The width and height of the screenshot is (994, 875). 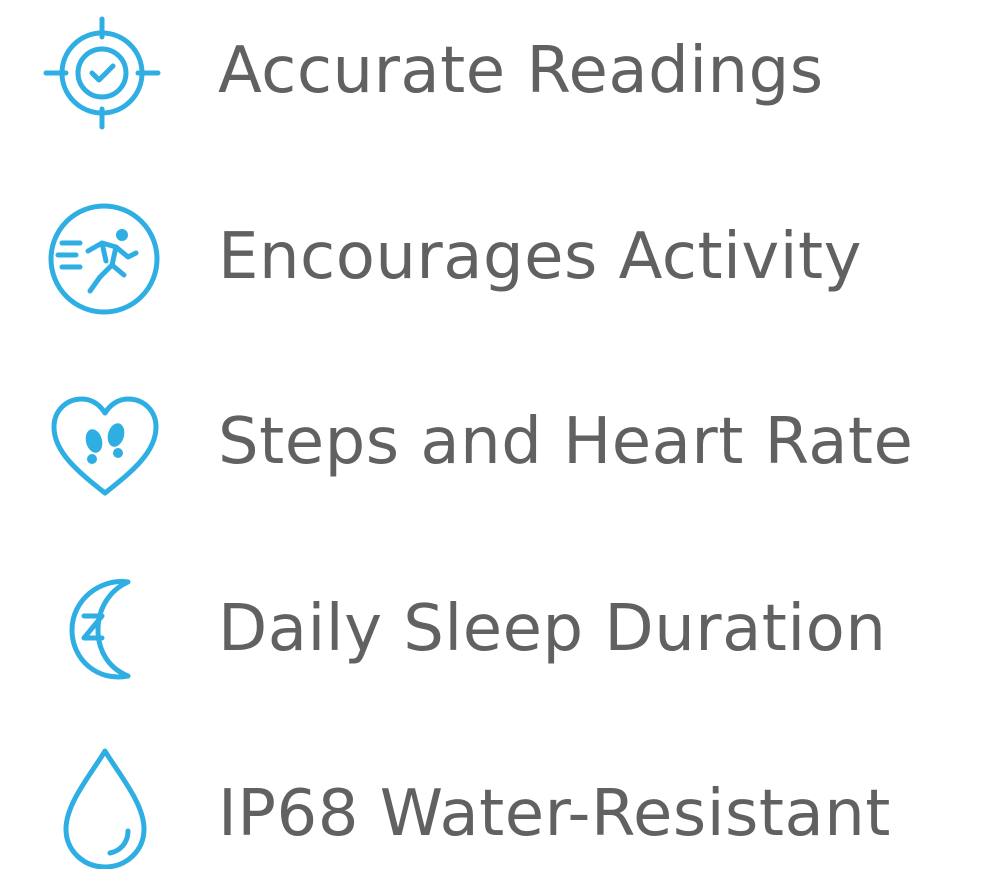 What do you see at coordinates (540, 257) in the screenshot?
I see `feature-label: Encourages Activity` at bounding box center [540, 257].